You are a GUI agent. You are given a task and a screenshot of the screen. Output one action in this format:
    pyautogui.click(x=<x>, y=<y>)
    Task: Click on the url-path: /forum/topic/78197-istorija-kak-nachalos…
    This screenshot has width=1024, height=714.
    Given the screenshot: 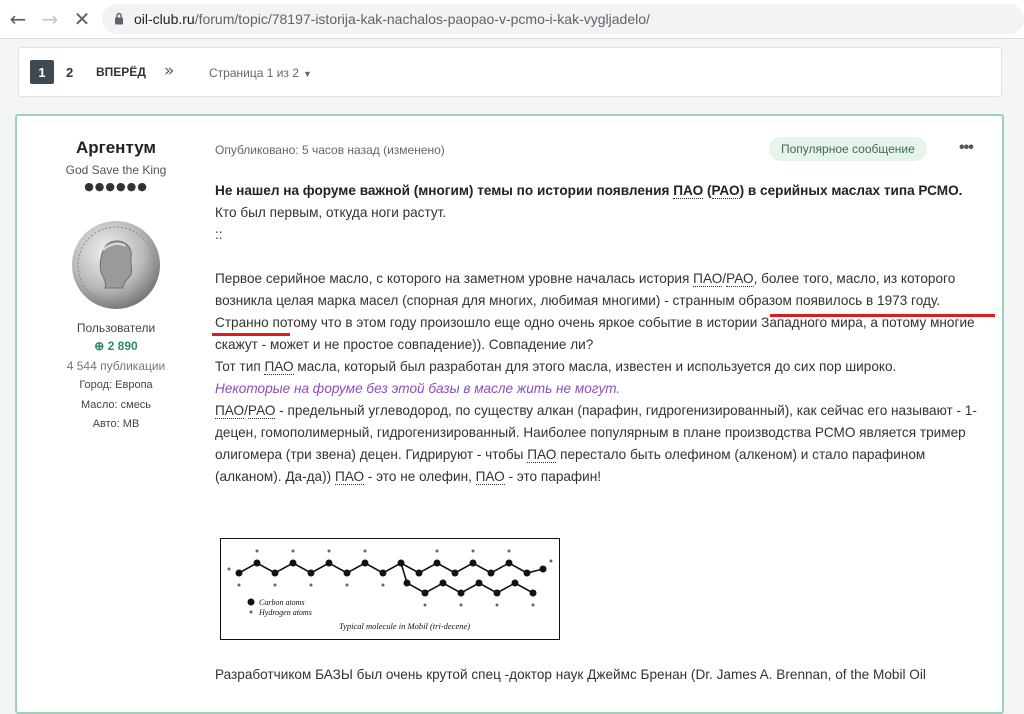 What is the action you would take?
    pyautogui.click(x=422, y=19)
    